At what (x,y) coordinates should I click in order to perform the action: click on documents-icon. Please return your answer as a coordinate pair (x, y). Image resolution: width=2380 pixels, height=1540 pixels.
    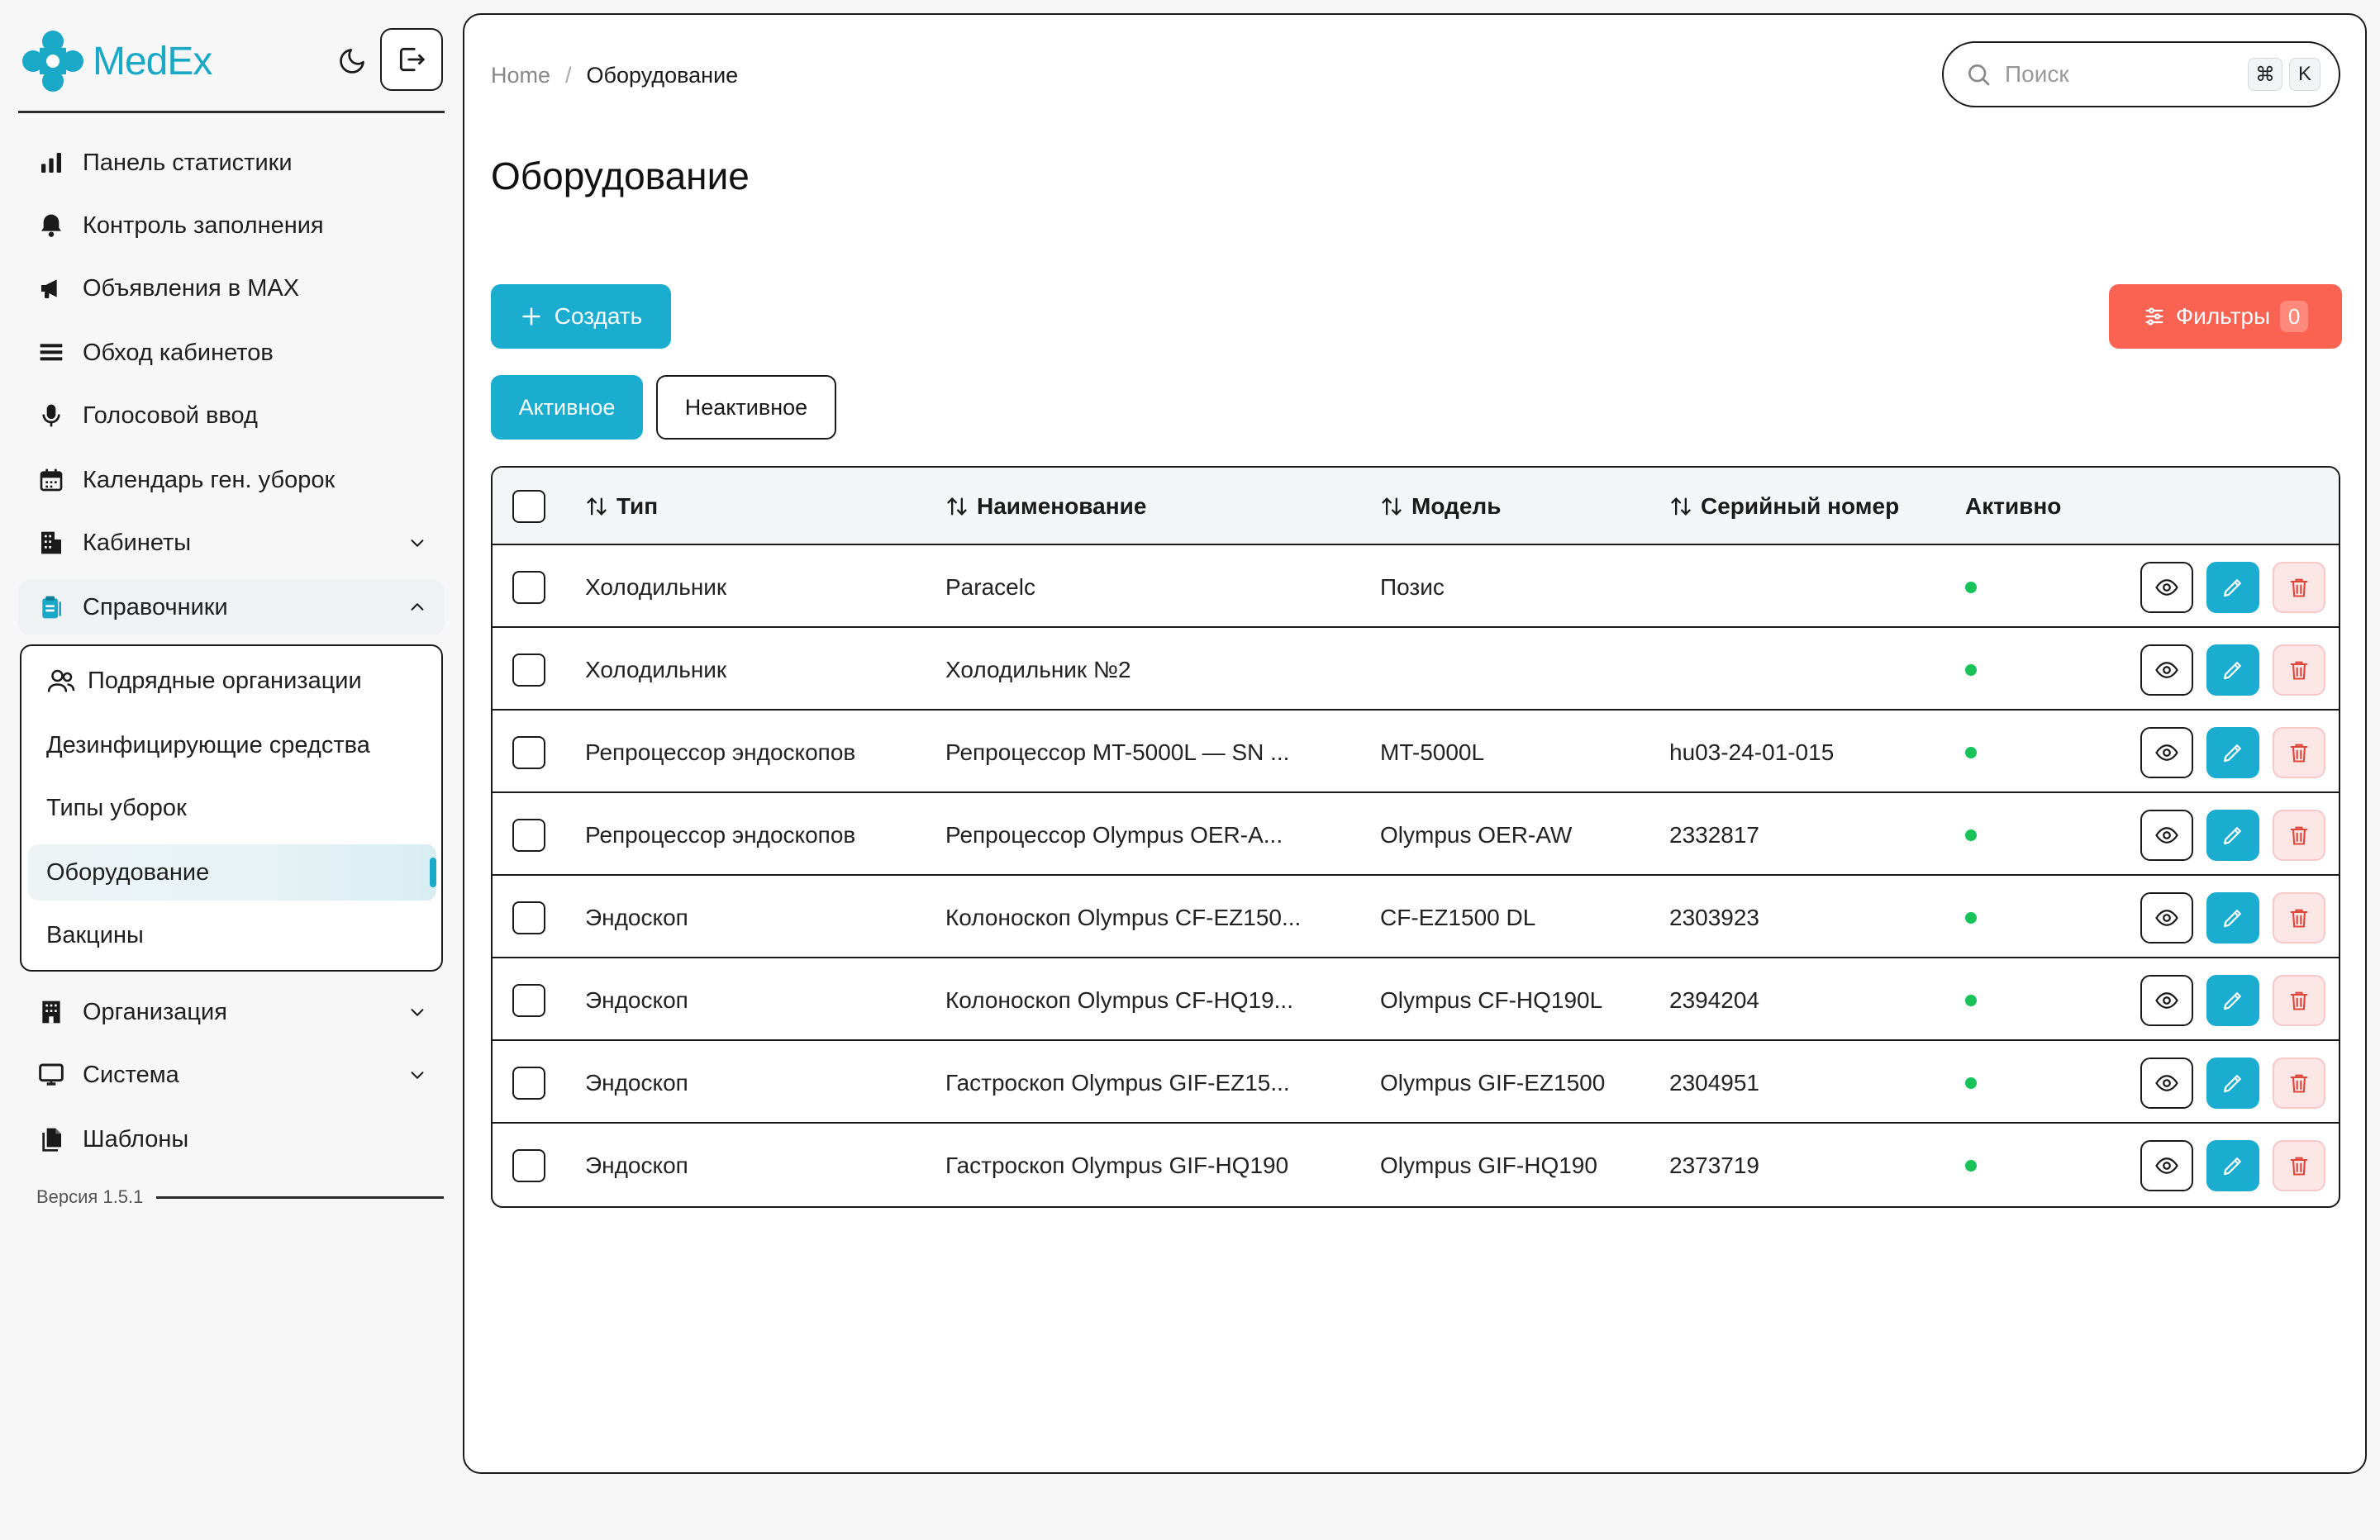
    Looking at the image, I should click on (51, 1139).